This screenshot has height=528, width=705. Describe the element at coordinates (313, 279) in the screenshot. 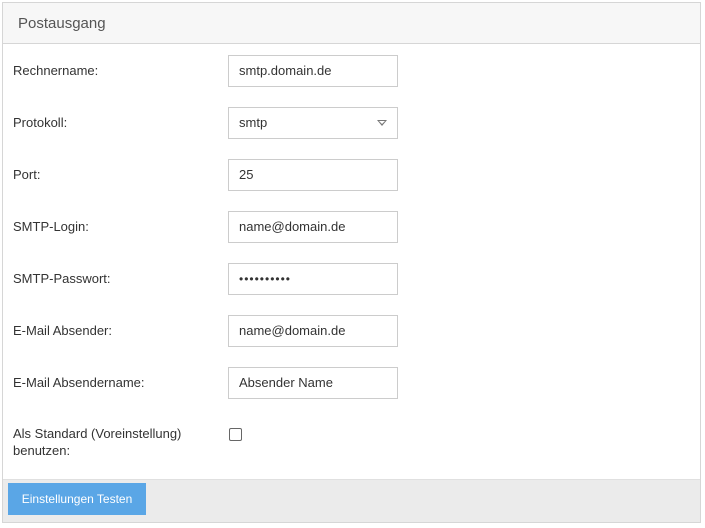

I see `smtp-password-input: ••••••••••` at that location.